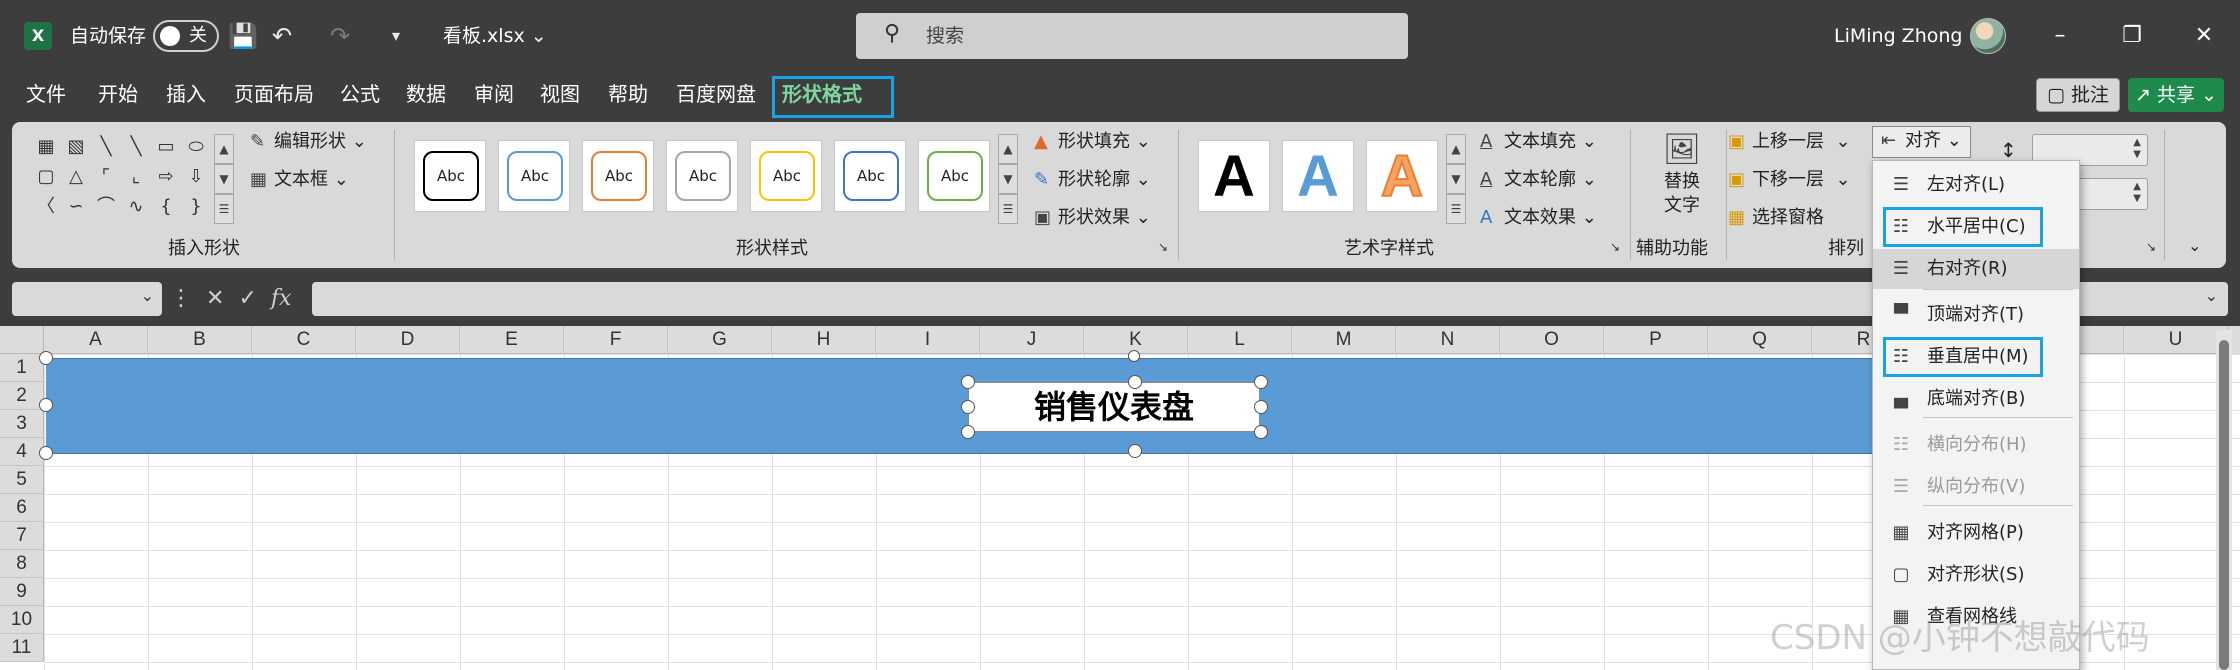 The image size is (2240, 670). Describe the element at coordinates (22, 424) in the screenshot. I see `row-header: 3` at that location.